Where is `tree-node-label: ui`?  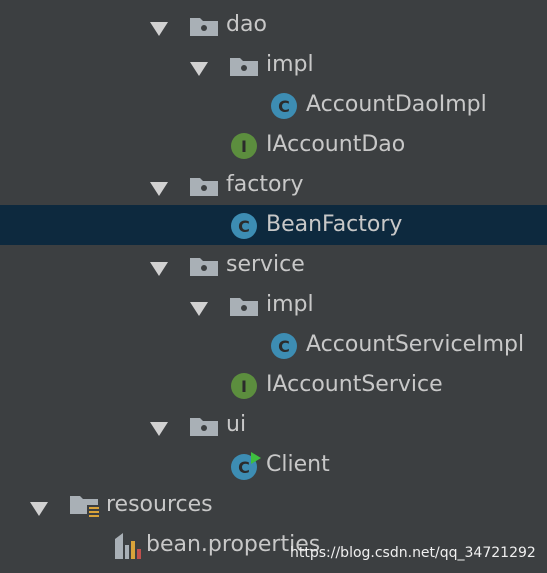
tree-node-label: ui is located at coordinates (236, 424).